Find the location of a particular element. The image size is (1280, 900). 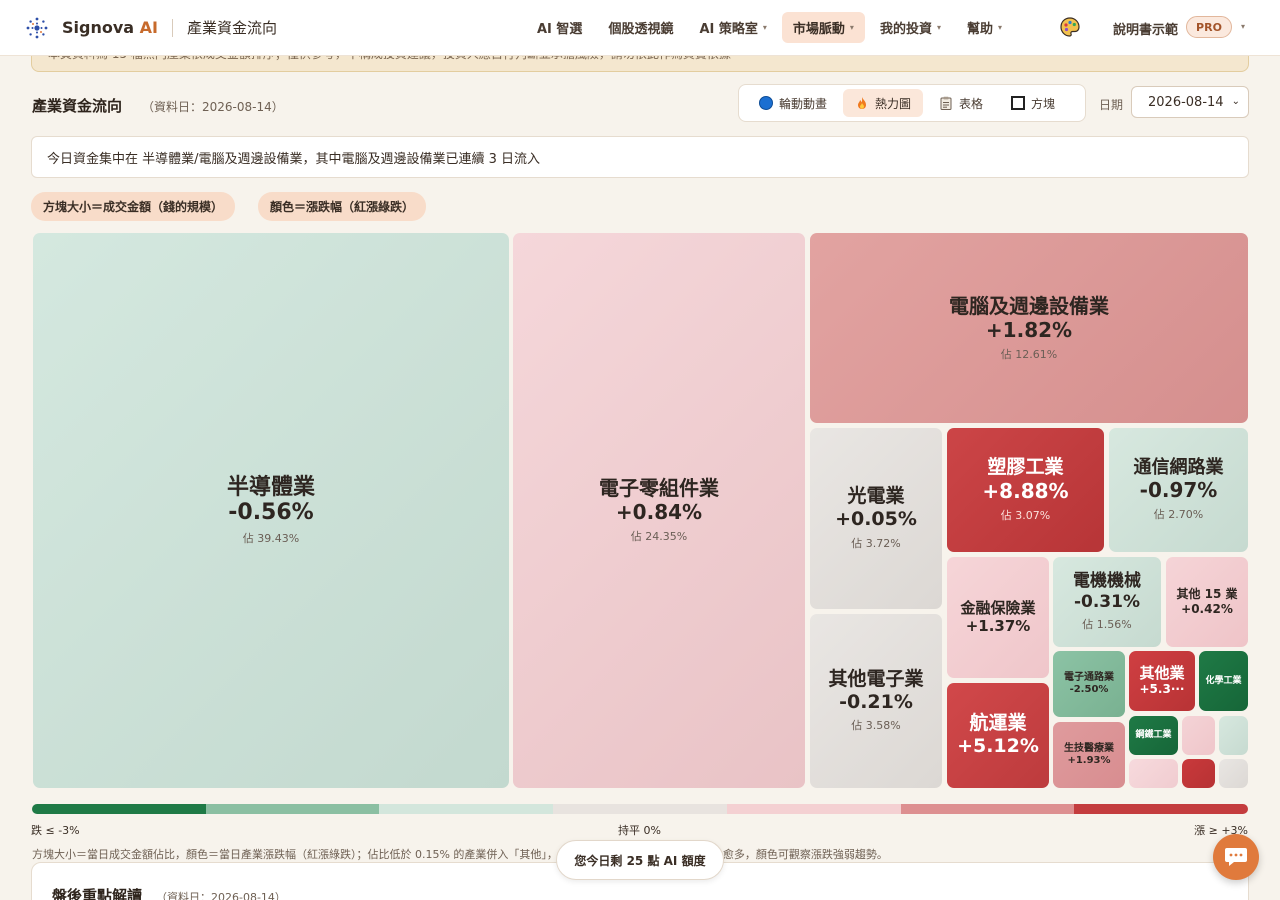

nav-item-3: 市場脈動 ▾ is located at coordinates (823, 27).